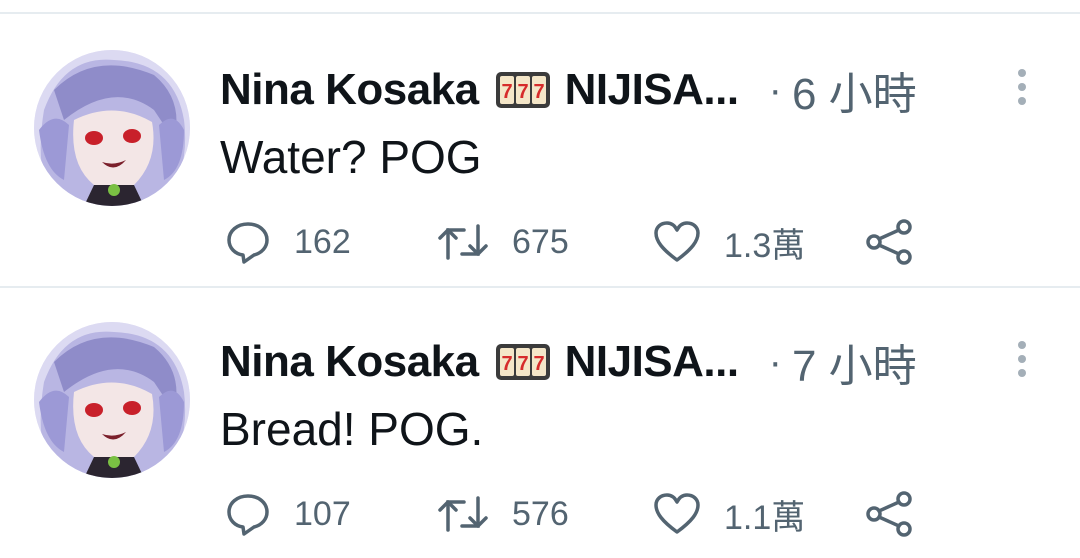 This screenshot has height=558, width=1080. Describe the element at coordinates (502, 242) in the screenshot. I see `retweet-button: 675` at that location.